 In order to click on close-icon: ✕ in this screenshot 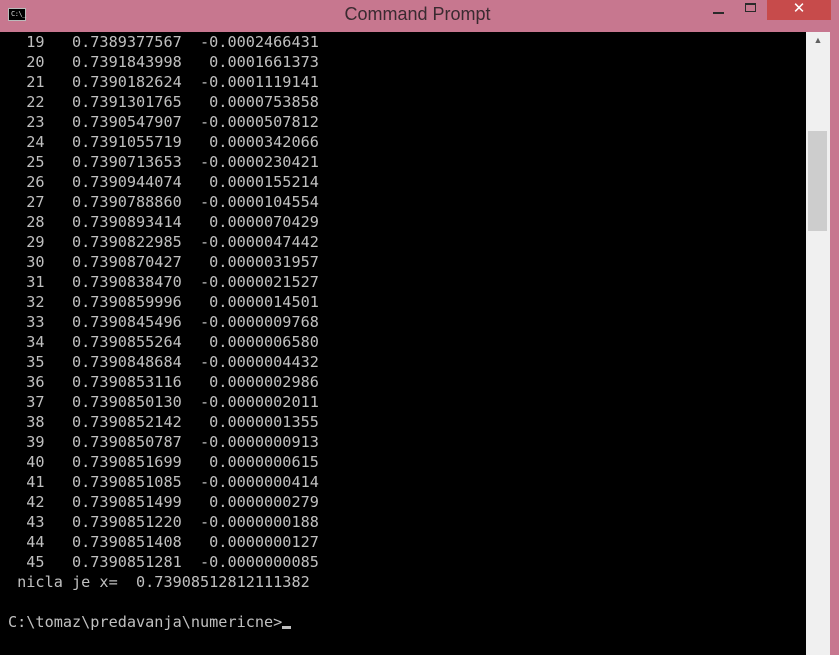, I will do `click(799, 8)`.